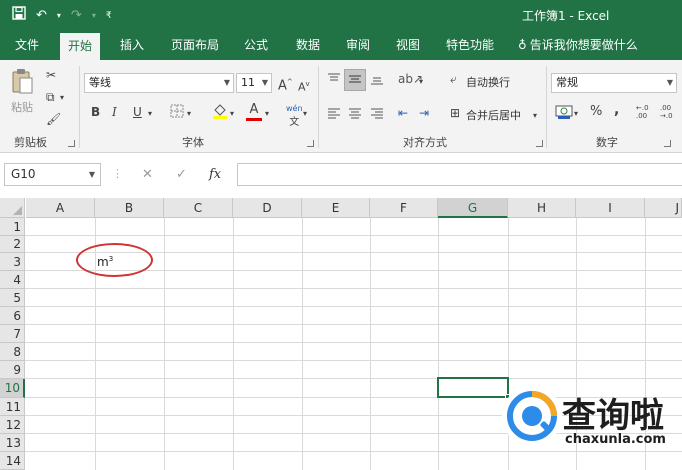 The width and height of the screenshot is (682, 470). Describe the element at coordinates (22, 107) in the screenshot. I see `paste-label: 粘贴` at that location.